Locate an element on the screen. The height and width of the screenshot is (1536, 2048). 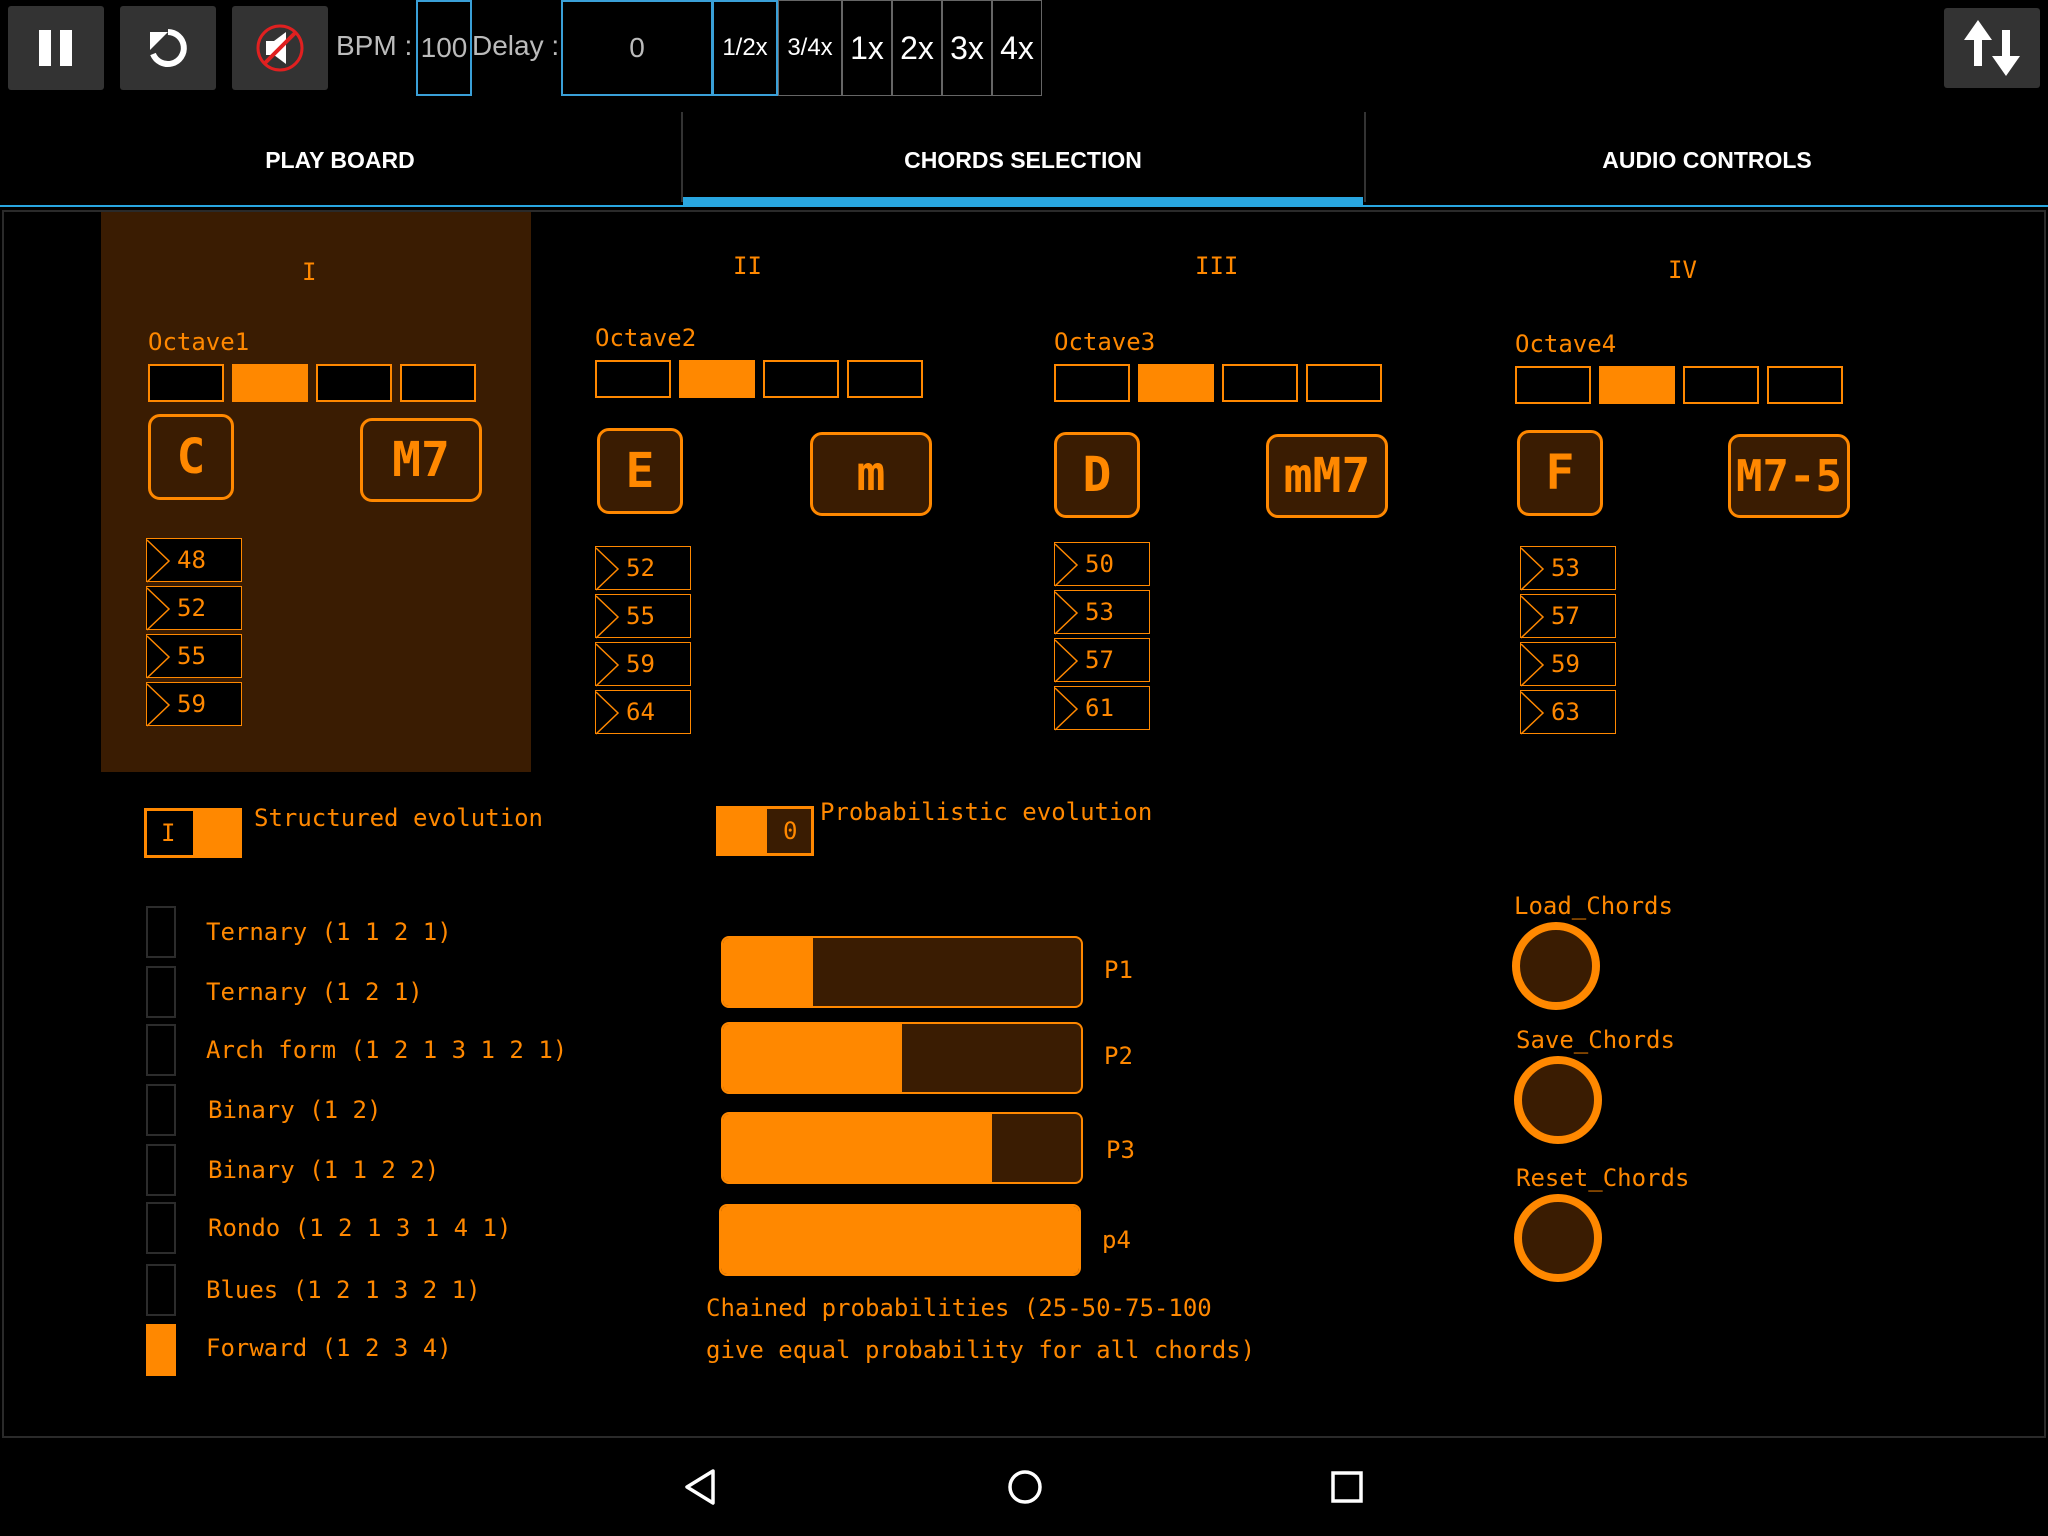
toggle-thumb-text: I is located at coordinates (168, 833).